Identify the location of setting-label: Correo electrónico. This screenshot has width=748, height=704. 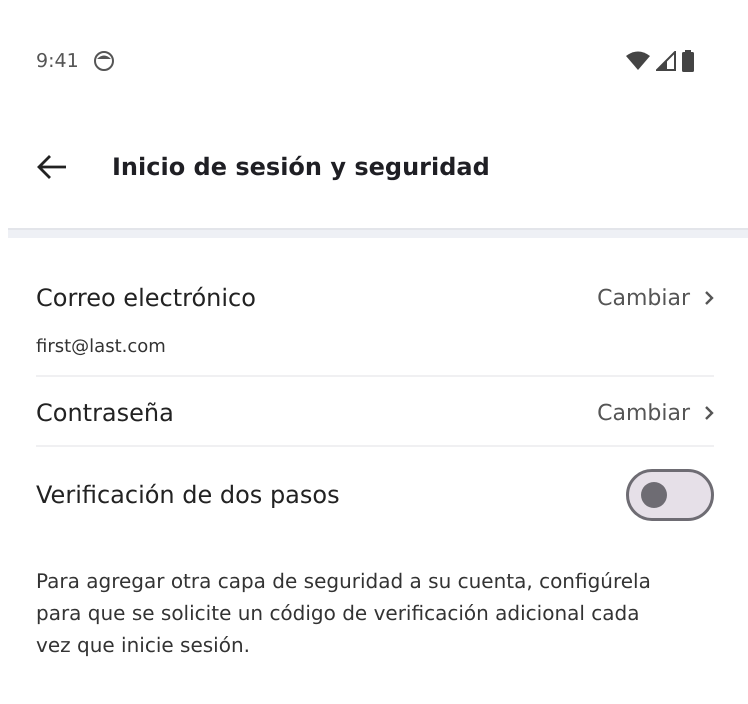
(146, 298).